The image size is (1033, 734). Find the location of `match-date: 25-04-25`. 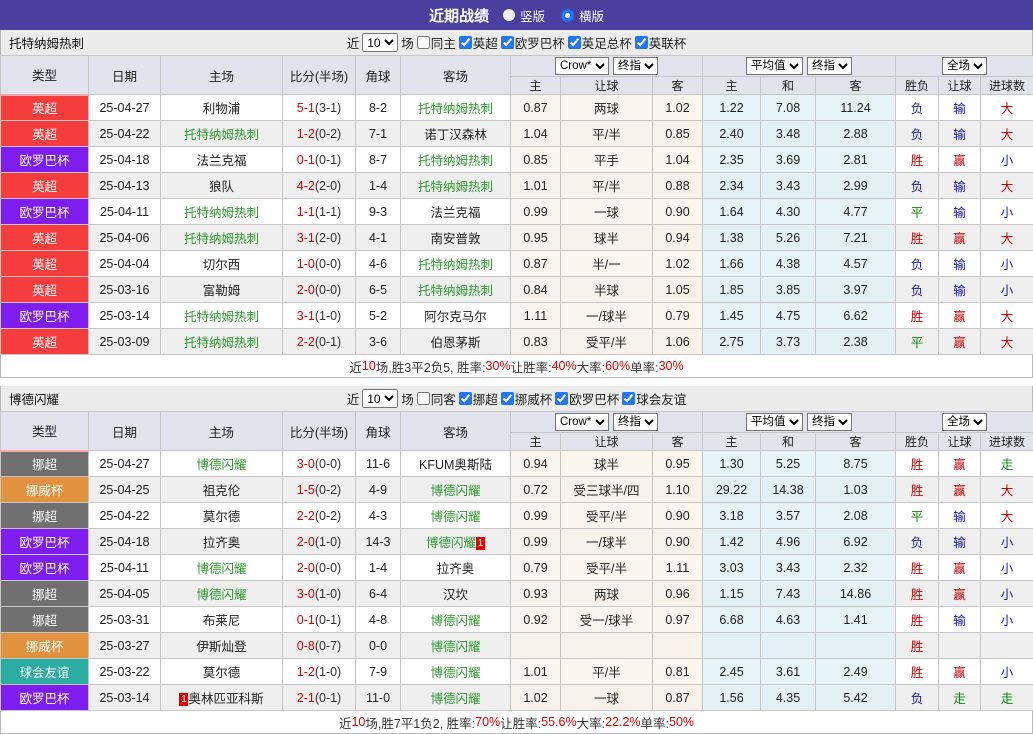

match-date: 25-04-25 is located at coordinates (125, 490).